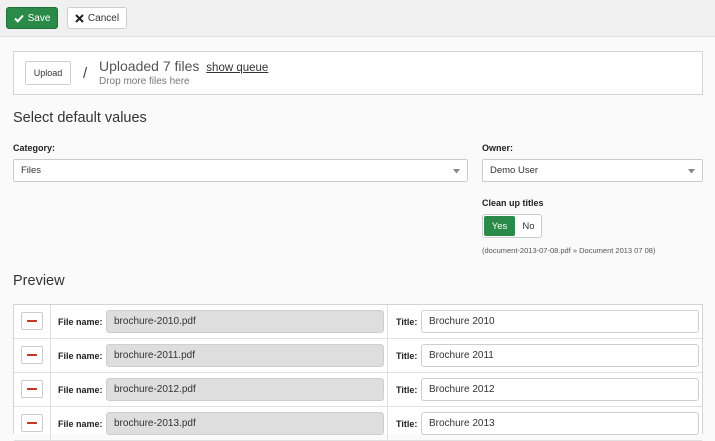 The image size is (715, 441). Describe the element at coordinates (18, 18) in the screenshot. I see `checkmark-icon` at that location.